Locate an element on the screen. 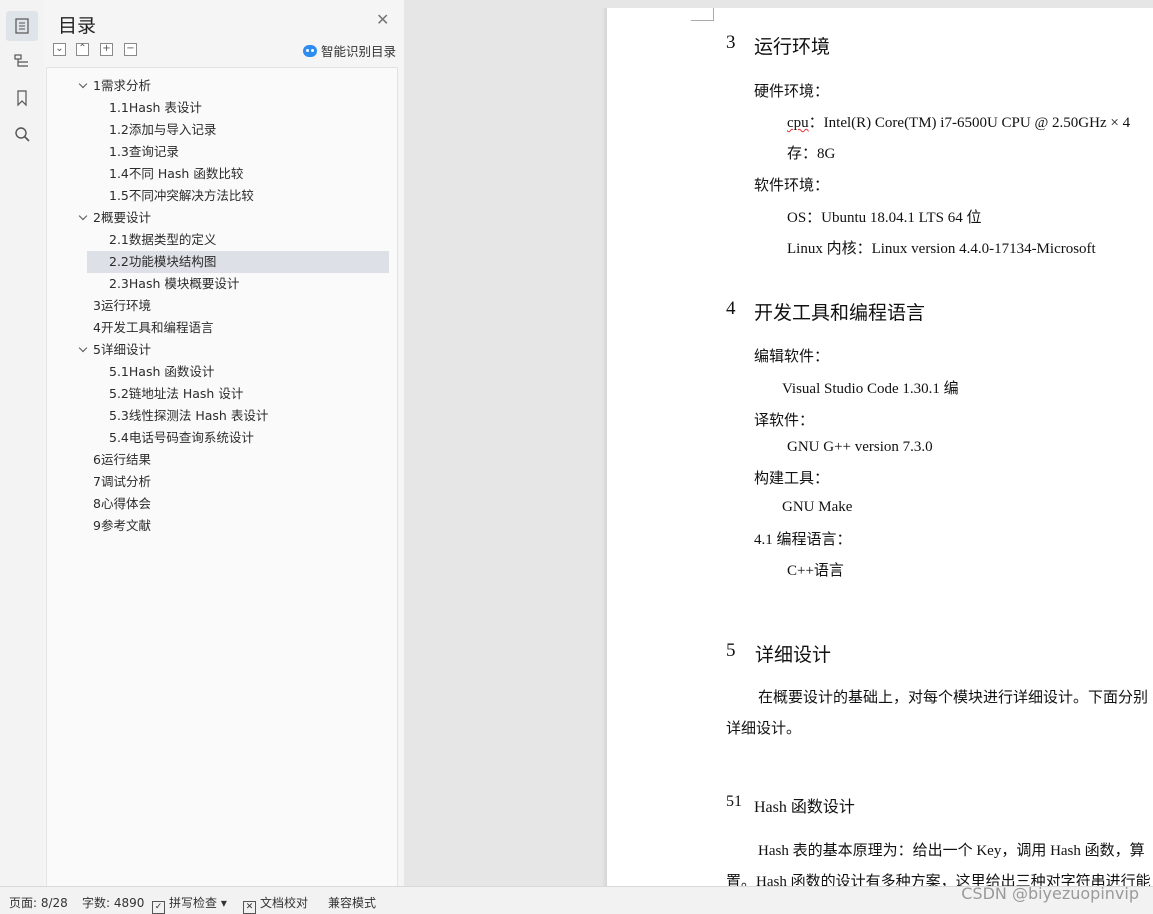  smart-toc-button: 智能识别目录 is located at coordinates (349, 50).